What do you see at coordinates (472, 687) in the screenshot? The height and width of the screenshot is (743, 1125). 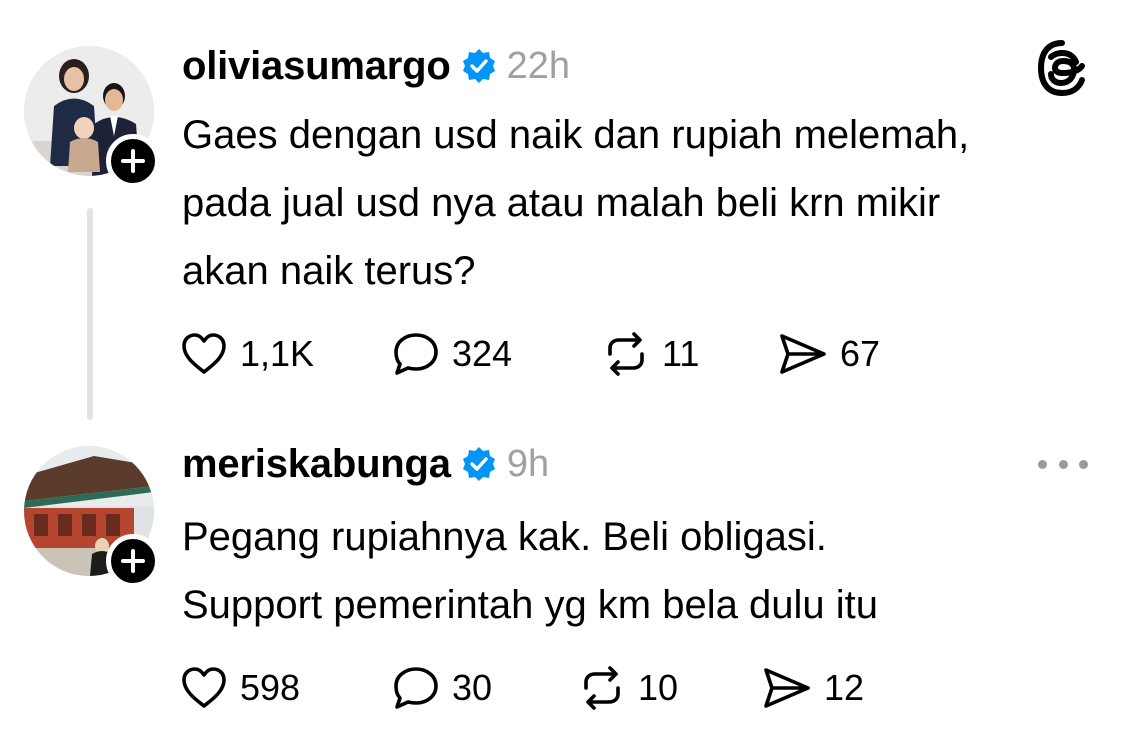 I see `reply-count: 30` at bounding box center [472, 687].